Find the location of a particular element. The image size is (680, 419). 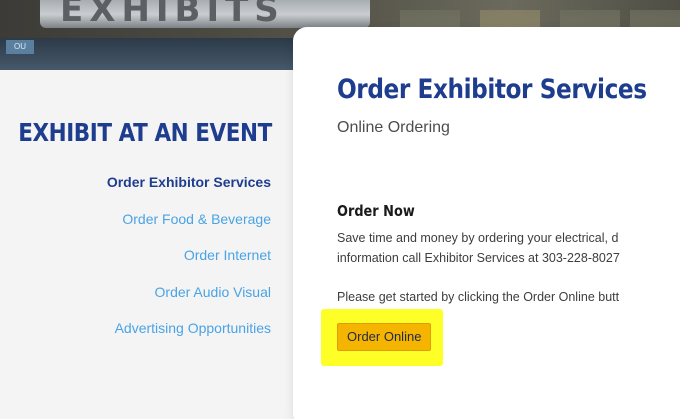

page-subtitle: Online Ordering is located at coordinates (393, 127).